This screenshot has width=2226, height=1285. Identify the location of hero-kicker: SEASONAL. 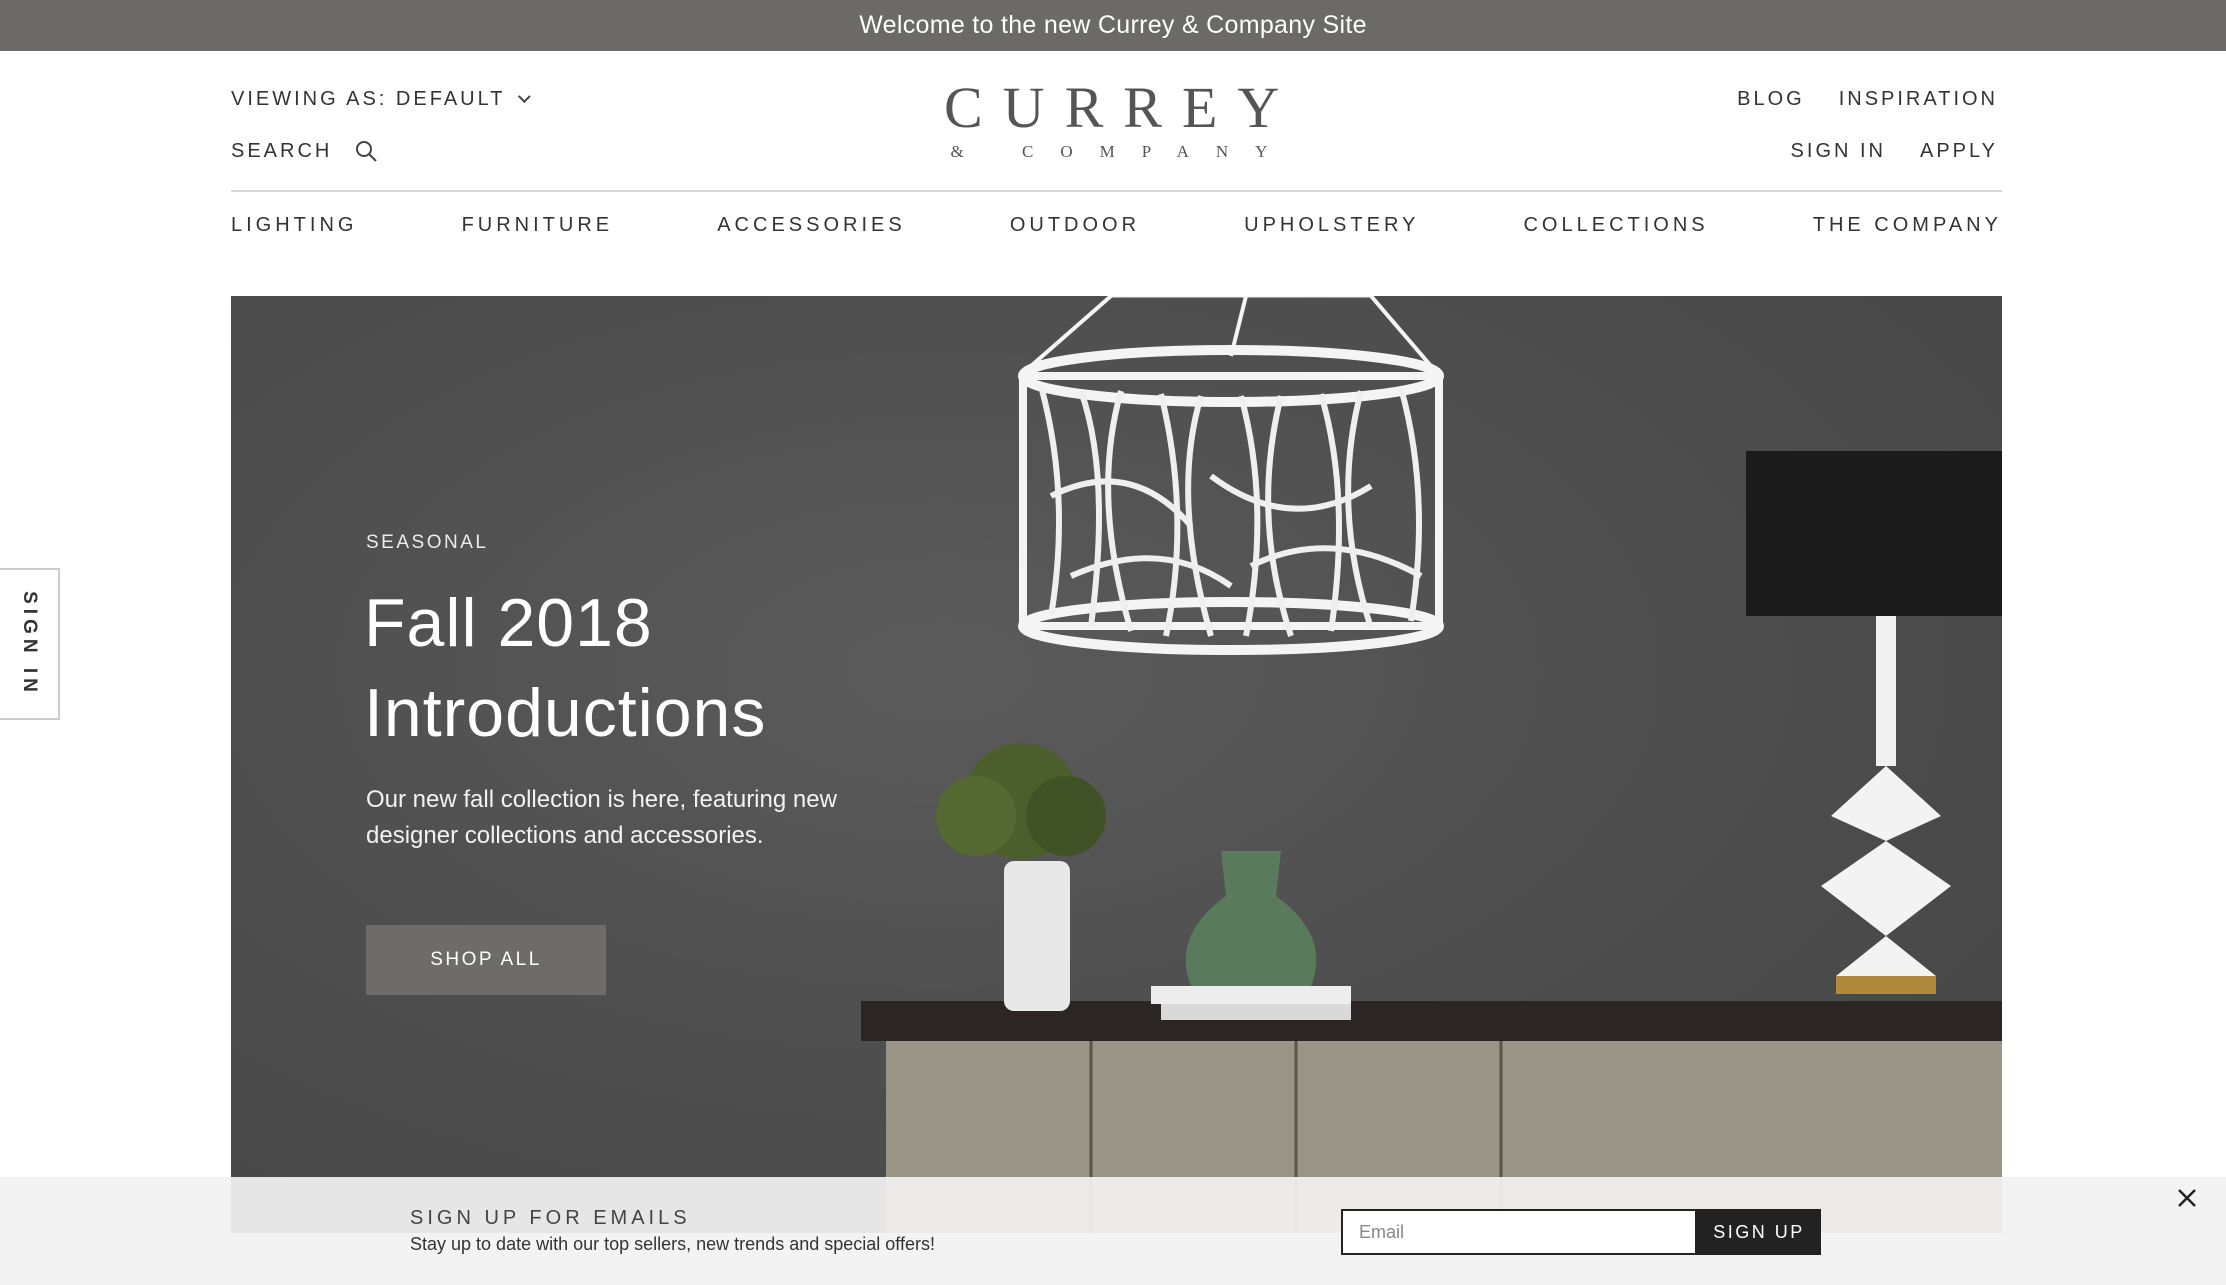
(427, 542).